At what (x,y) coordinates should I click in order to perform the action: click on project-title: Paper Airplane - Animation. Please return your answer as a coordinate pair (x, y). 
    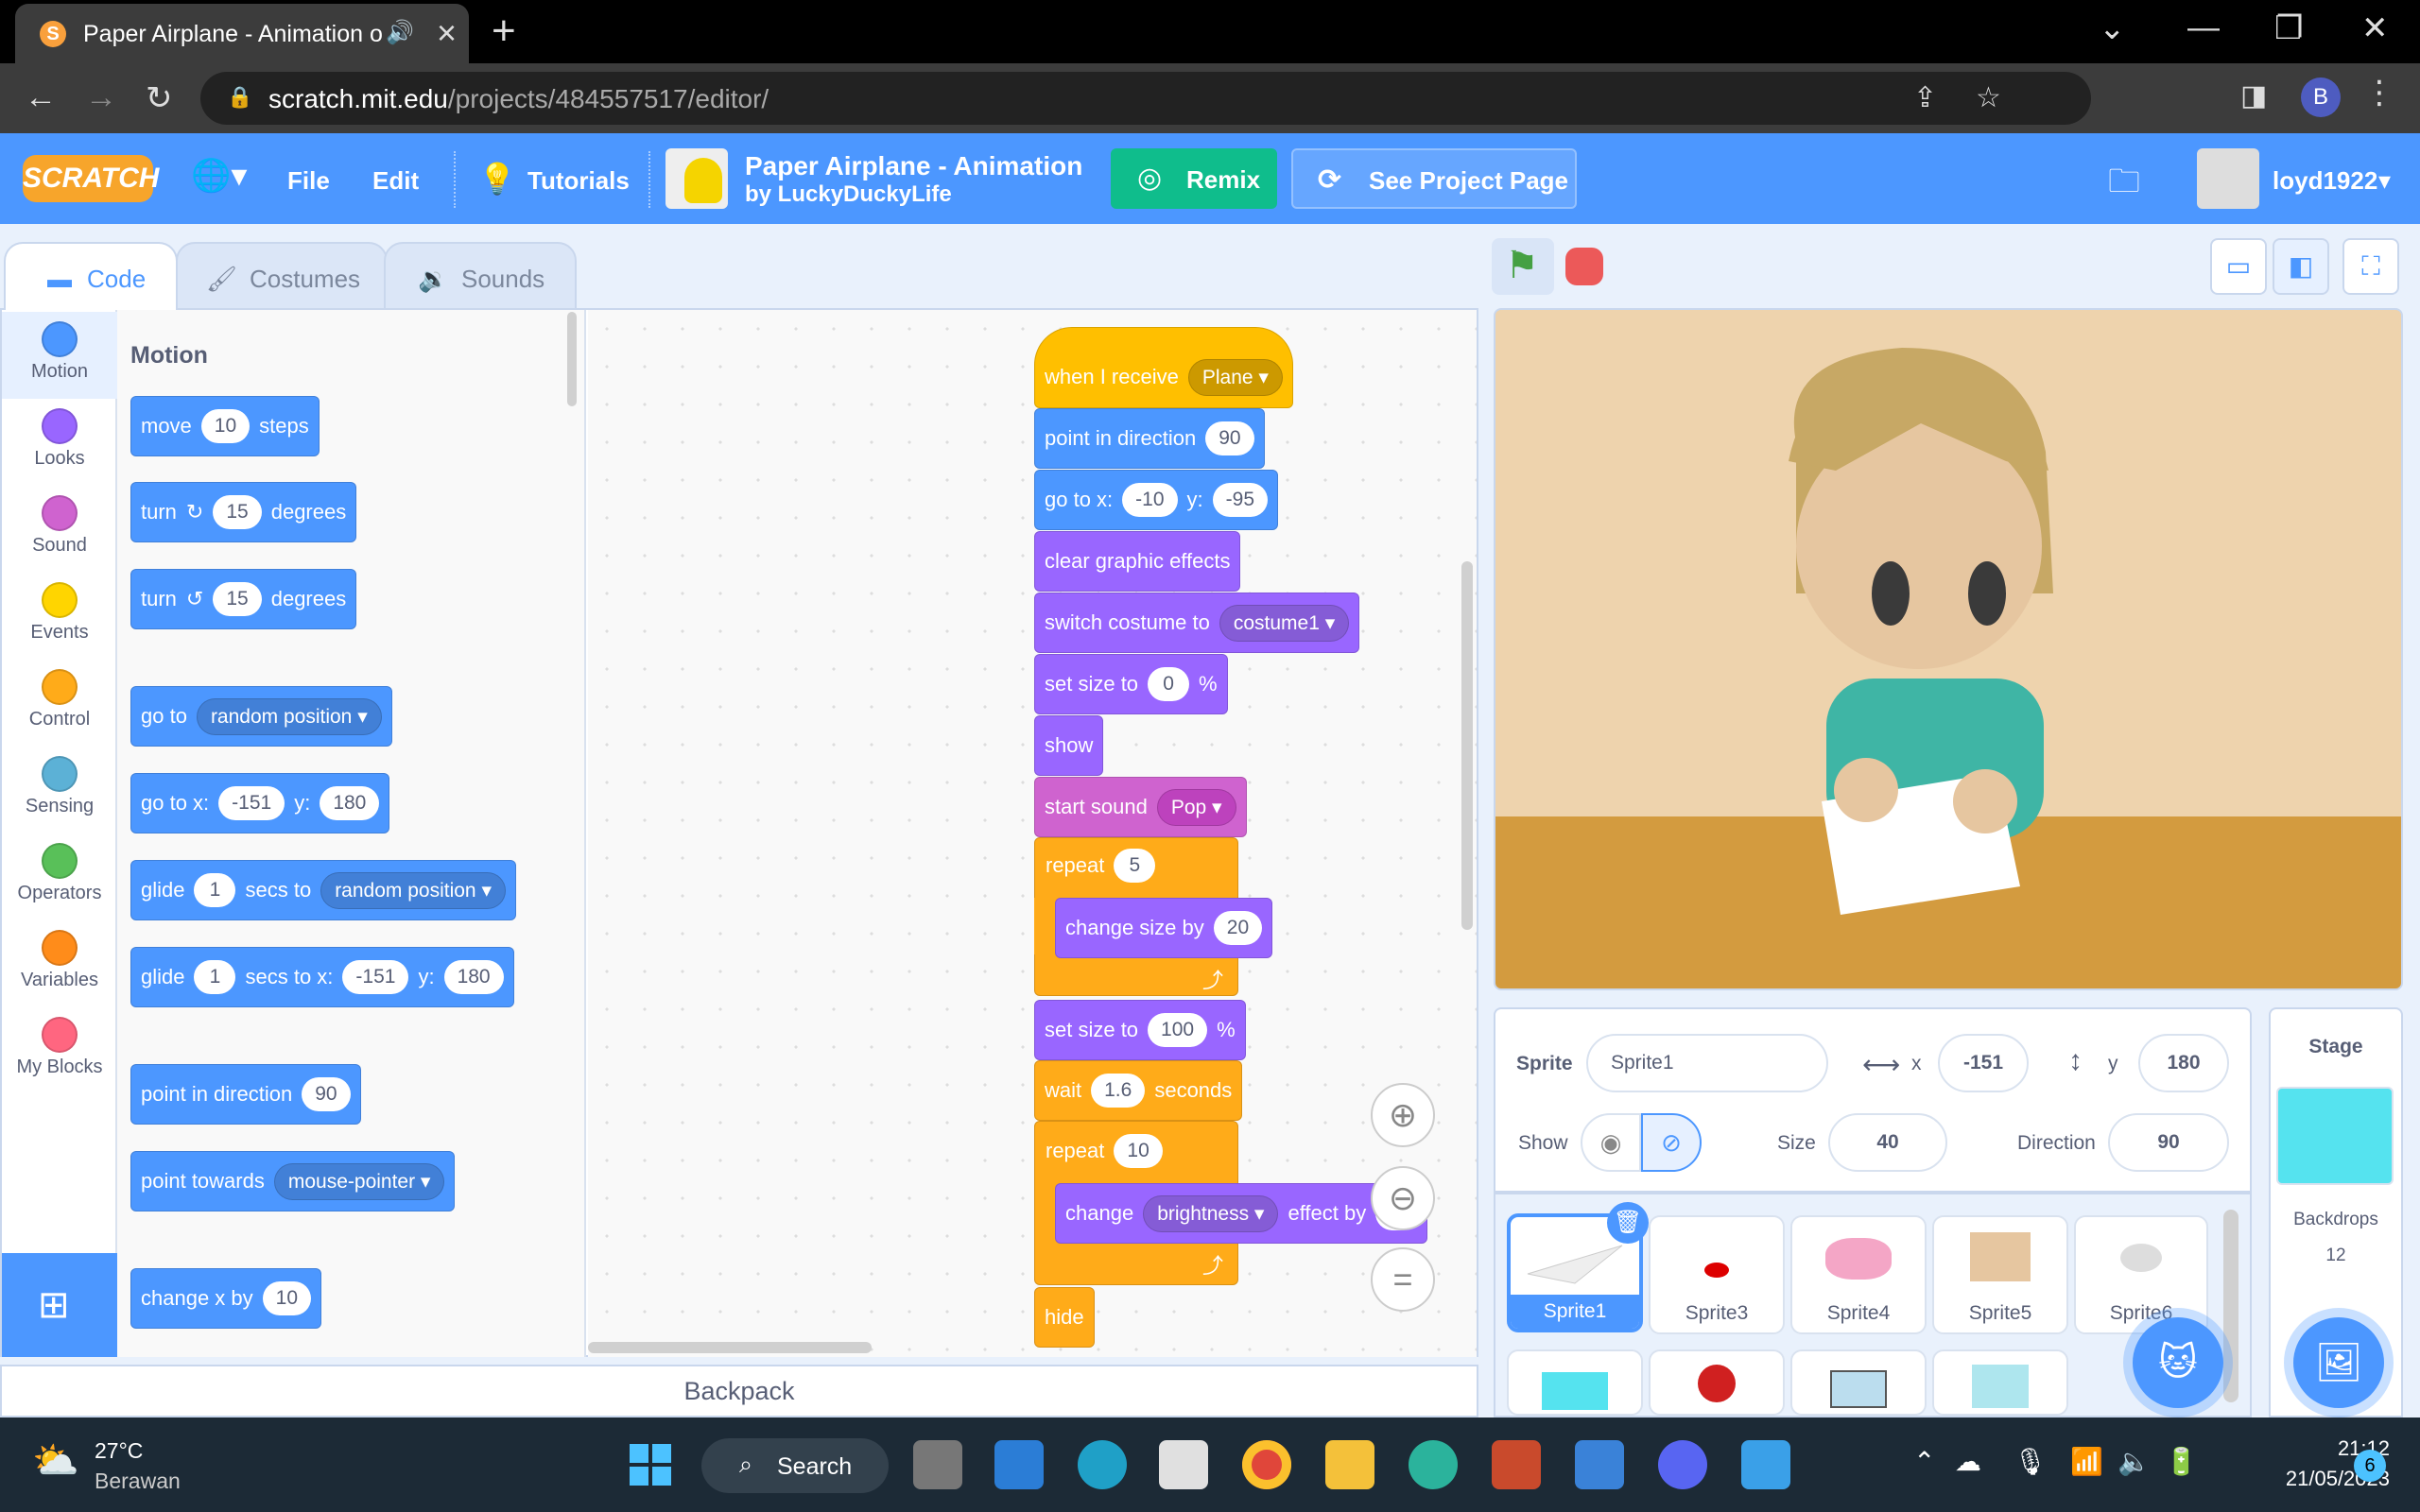
    Looking at the image, I should click on (913, 166).